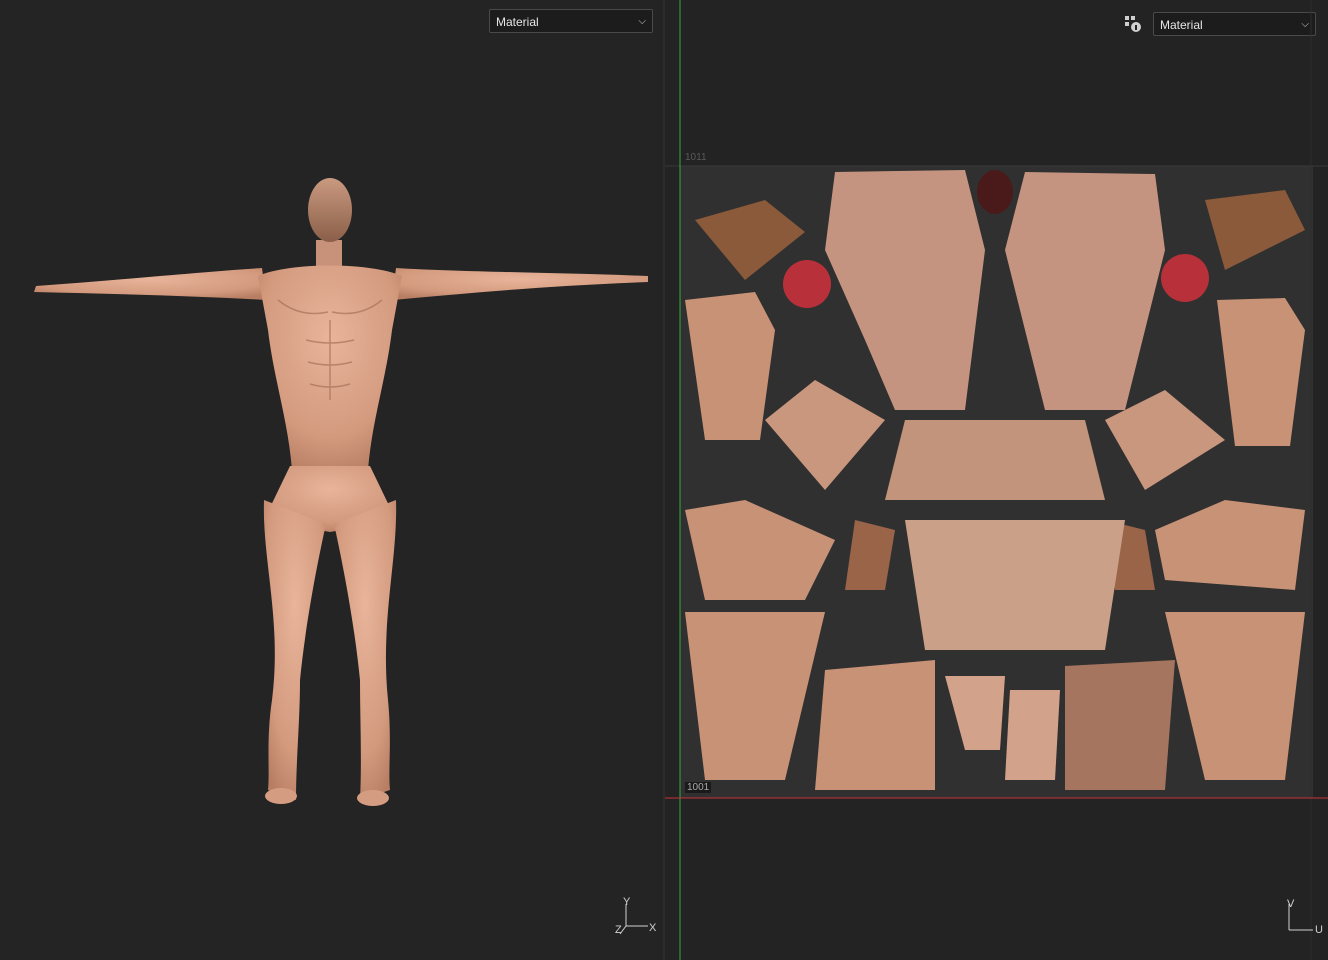 This screenshot has height=960, width=1328. Describe the element at coordinates (653, 928) in the screenshot. I see `axis-label-x: X` at that location.